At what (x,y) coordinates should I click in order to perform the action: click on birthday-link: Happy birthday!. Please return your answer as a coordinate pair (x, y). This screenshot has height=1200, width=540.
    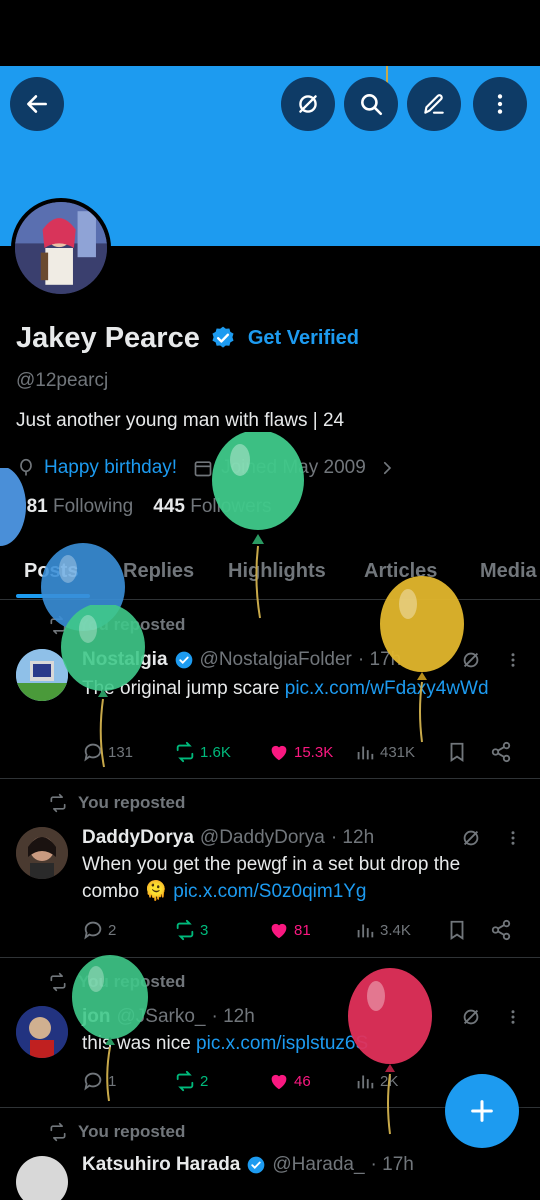
    Looking at the image, I should click on (110, 468).